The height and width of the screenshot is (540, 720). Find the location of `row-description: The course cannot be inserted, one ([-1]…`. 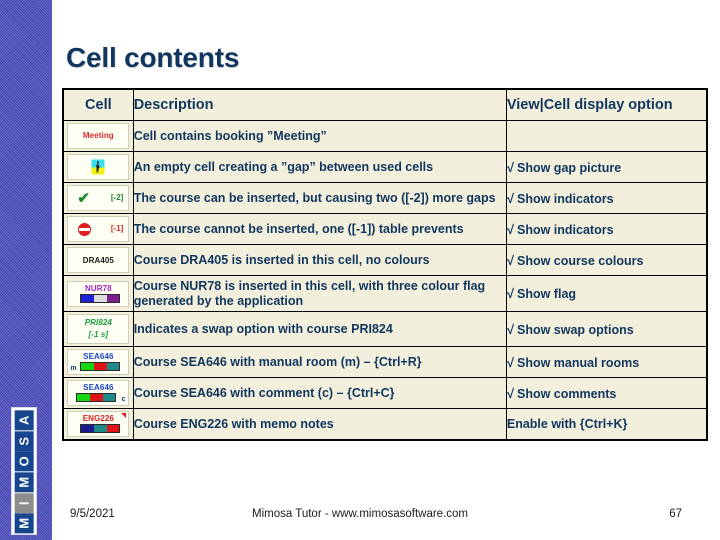

row-description: The course cannot be inserted, one ([-1]… is located at coordinates (319, 229).